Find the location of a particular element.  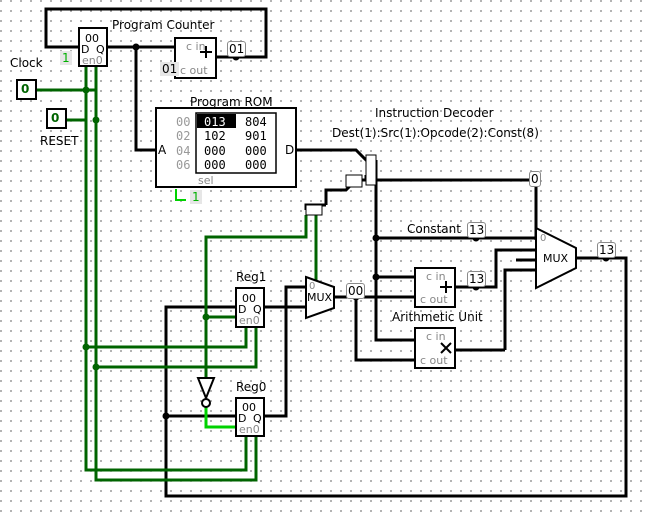

rom-sel-pin: sel is located at coordinates (206, 180).